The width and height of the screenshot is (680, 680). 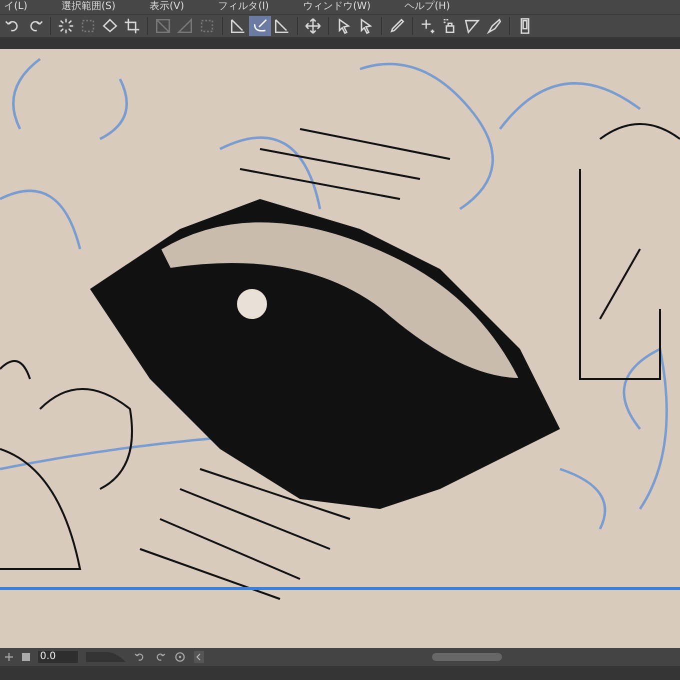 What do you see at coordinates (160, 657) in the screenshot?
I see `redo-icon` at bounding box center [160, 657].